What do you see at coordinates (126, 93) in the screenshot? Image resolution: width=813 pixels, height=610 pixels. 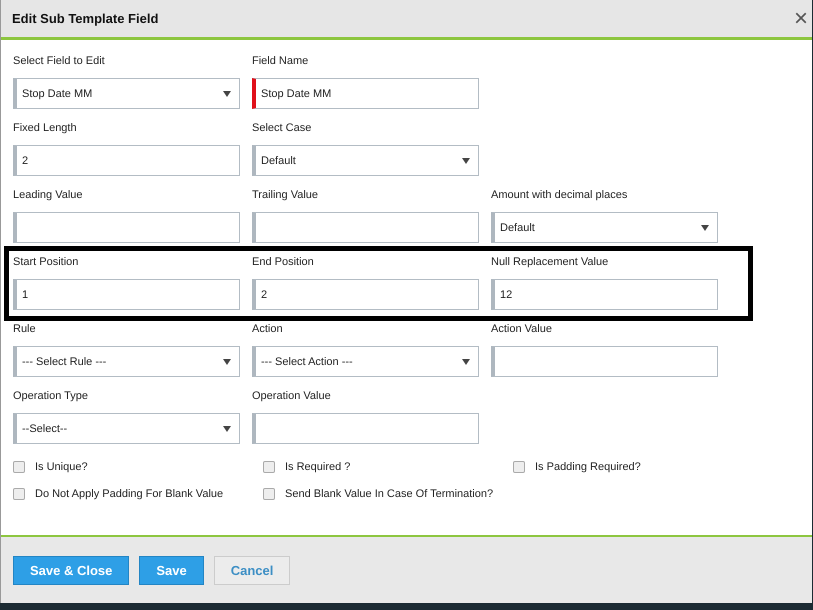 I see `dropdown-field: Stop Date MM` at bounding box center [126, 93].